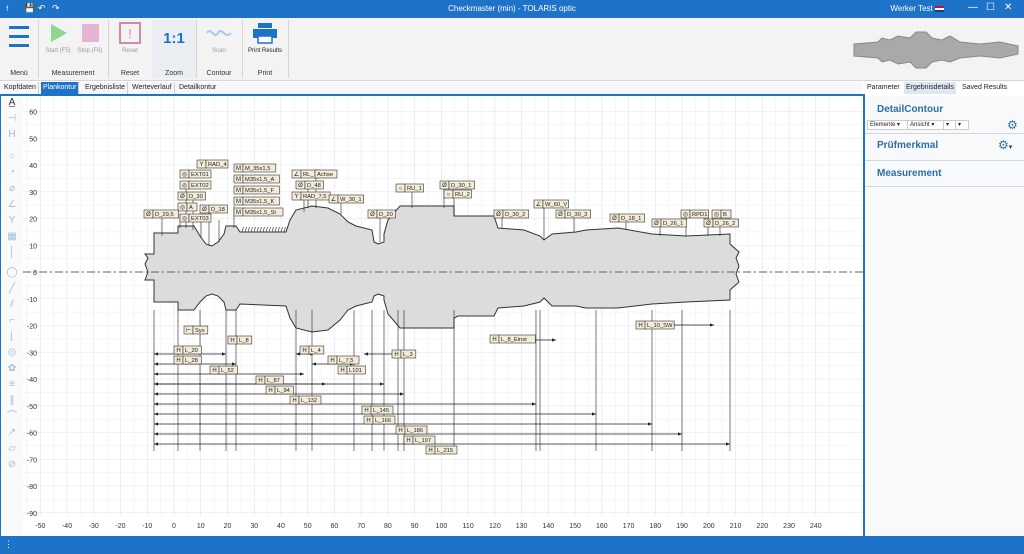 This screenshot has height=554, width=1024. What do you see at coordinates (8, 544) in the screenshot?
I see `status-menu-icon: ⋮` at bounding box center [8, 544].